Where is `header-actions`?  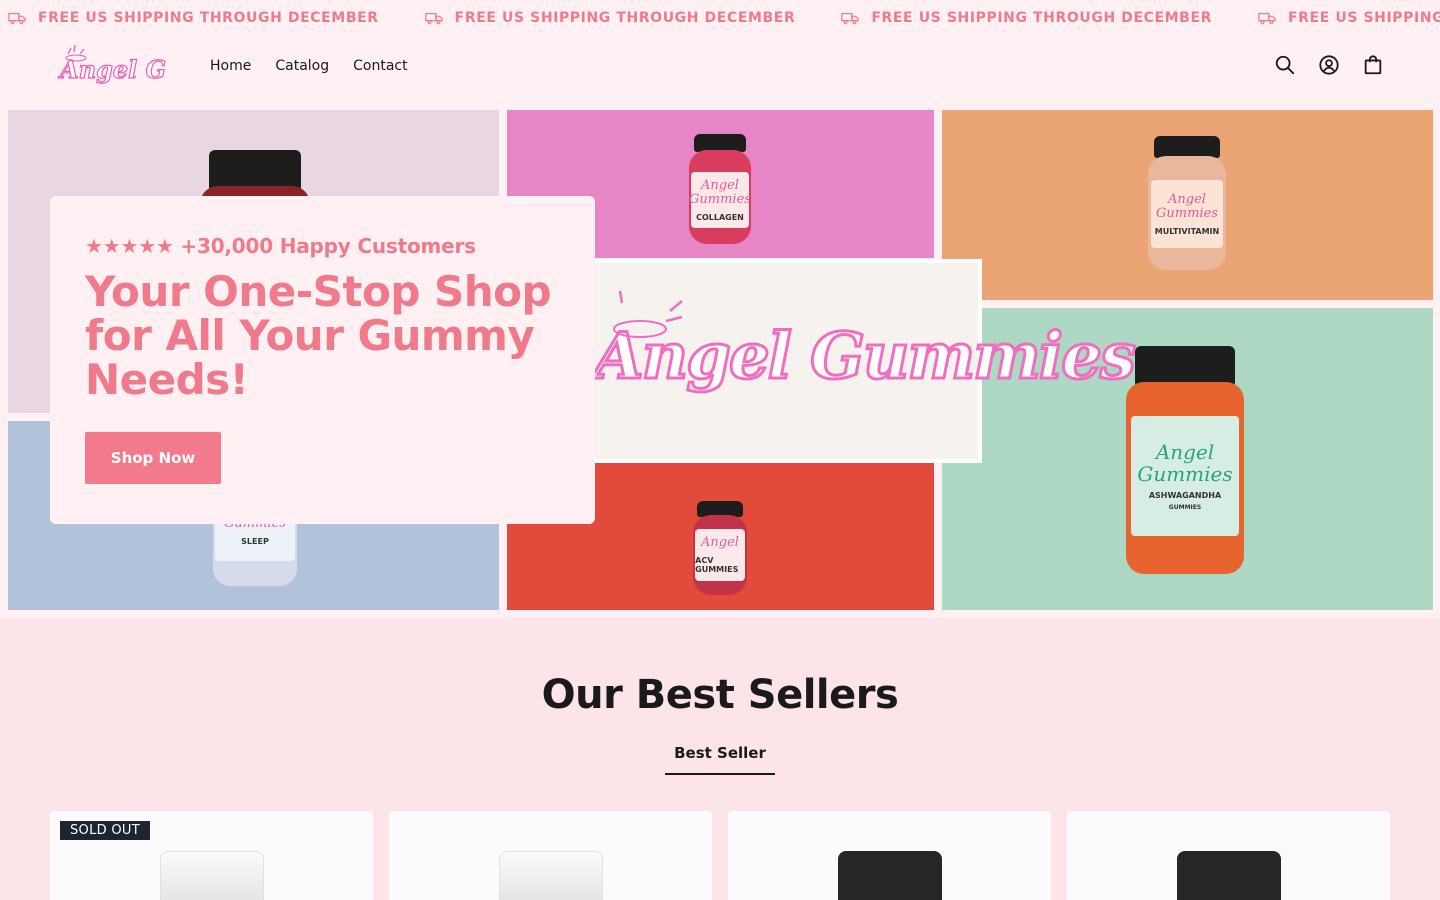 header-actions is located at coordinates (1329, 65).